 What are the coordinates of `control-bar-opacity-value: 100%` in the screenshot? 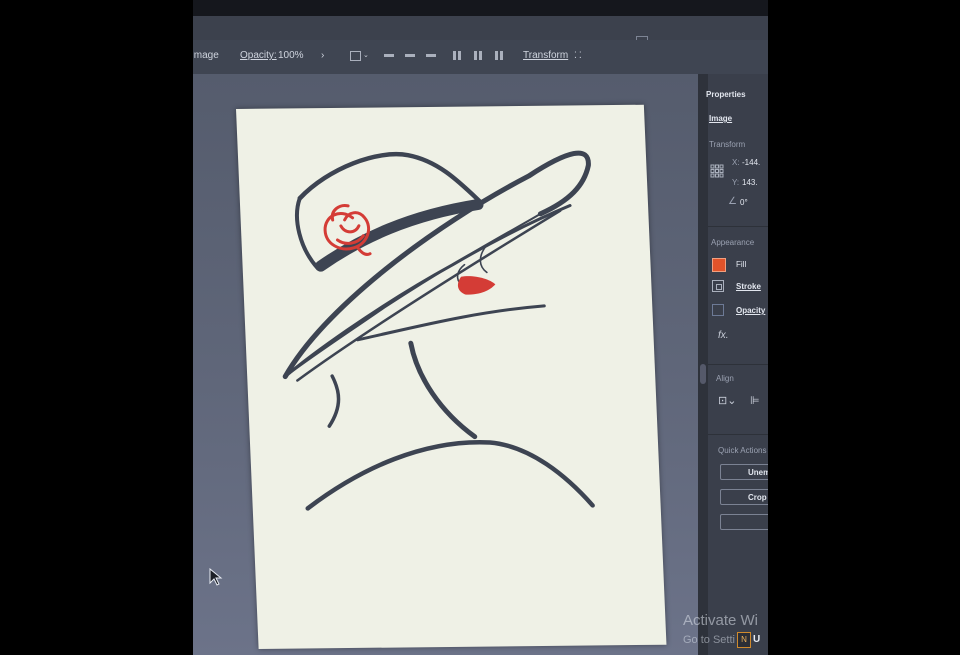 It's located at (291, 55).